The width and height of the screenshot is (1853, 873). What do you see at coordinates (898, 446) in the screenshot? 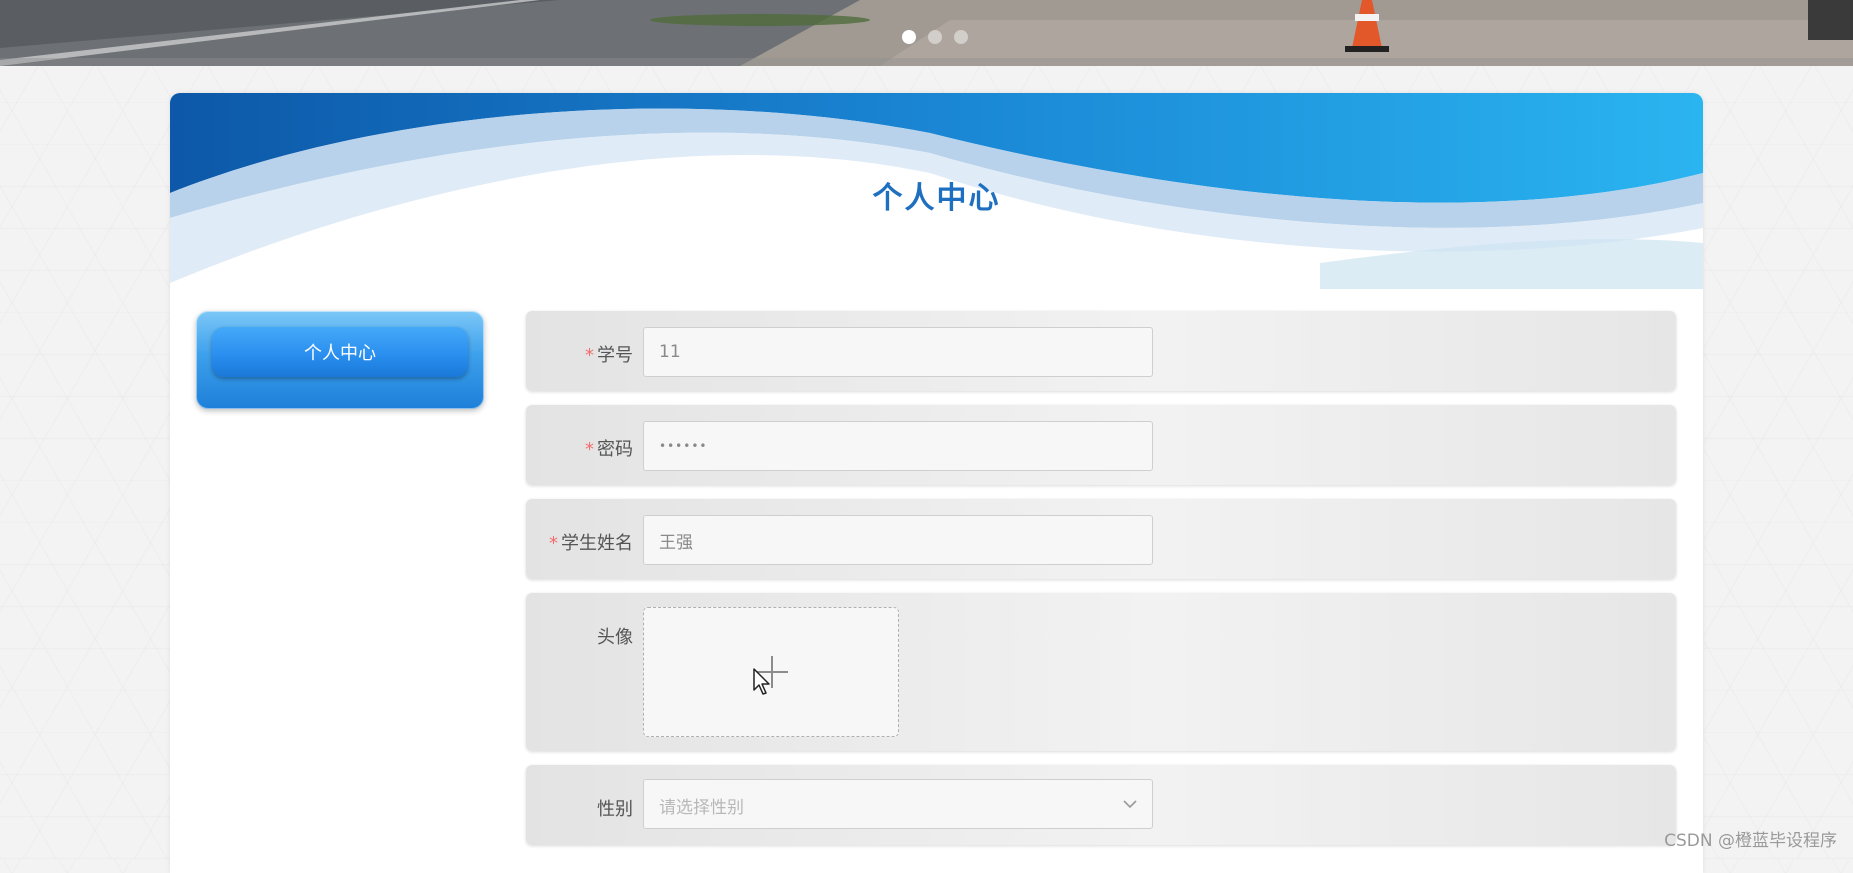
I see `password-input` at bounding box center [898, 446].